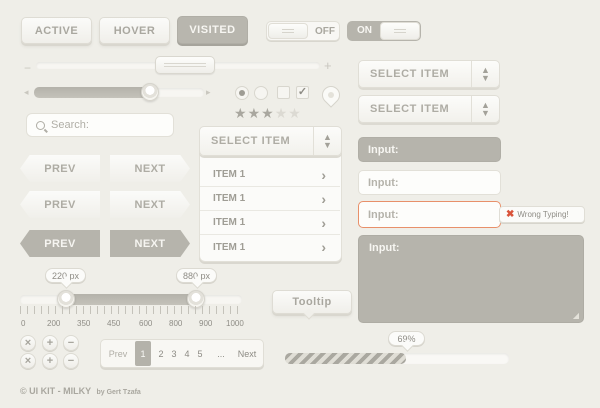 The height and width of the screenshot is (408, 600). I want to click on dropdown-label: SELECT ITEM, so click(251, 141).